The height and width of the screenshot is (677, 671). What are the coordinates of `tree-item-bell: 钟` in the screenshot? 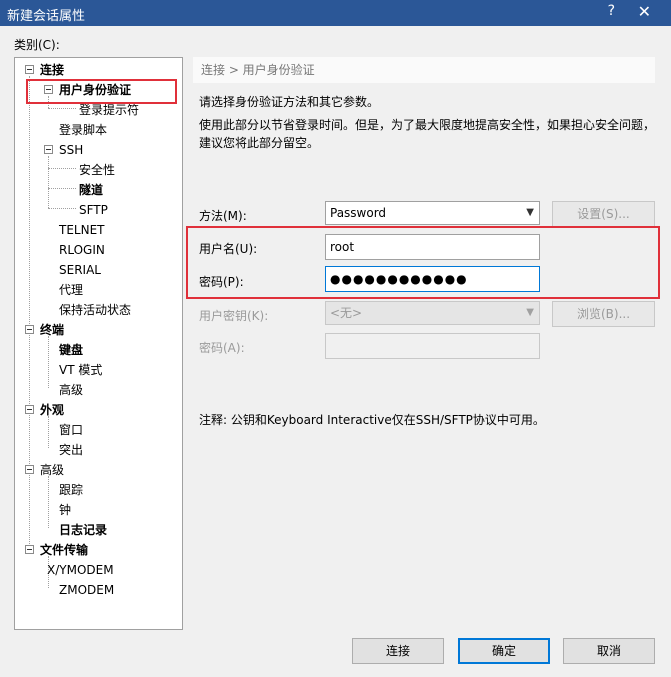 It's located at (65, 510).